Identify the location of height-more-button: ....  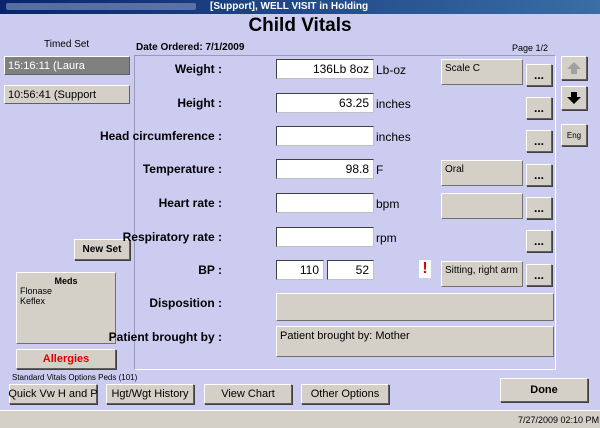
(539, 108).